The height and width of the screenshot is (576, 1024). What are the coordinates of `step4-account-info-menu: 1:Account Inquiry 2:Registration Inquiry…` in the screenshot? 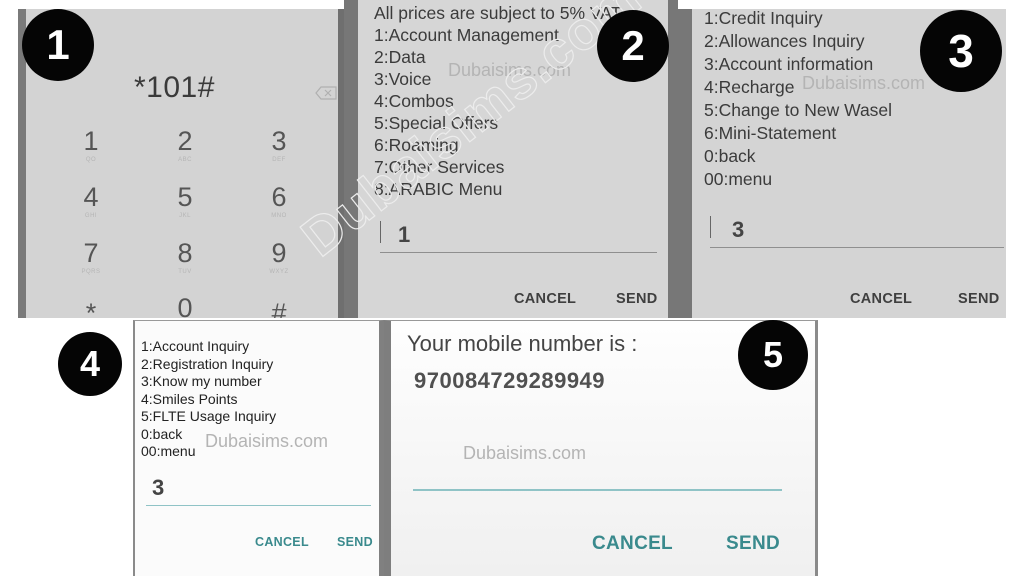 It's located at (258, 448).